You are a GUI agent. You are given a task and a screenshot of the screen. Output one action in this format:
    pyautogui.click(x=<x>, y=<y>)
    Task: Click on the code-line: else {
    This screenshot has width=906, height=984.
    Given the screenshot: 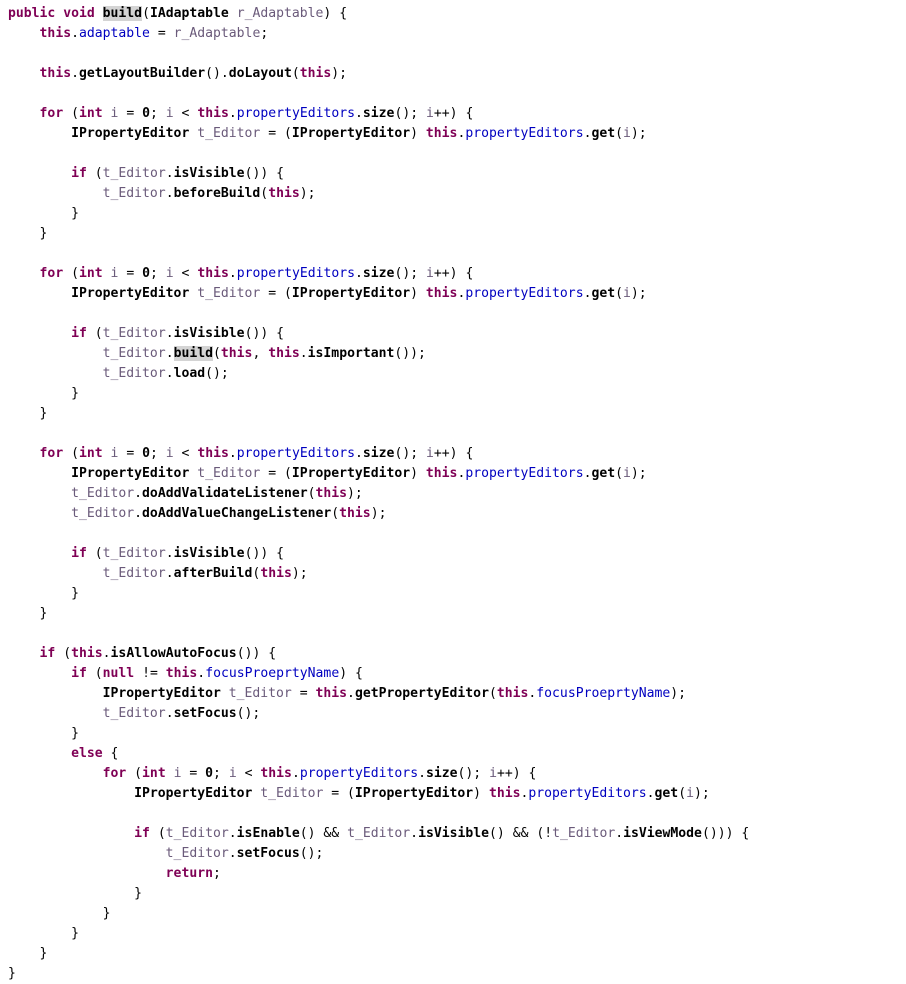 What is the action you would take?
    pyautogui.click(x=95, y=753)
    